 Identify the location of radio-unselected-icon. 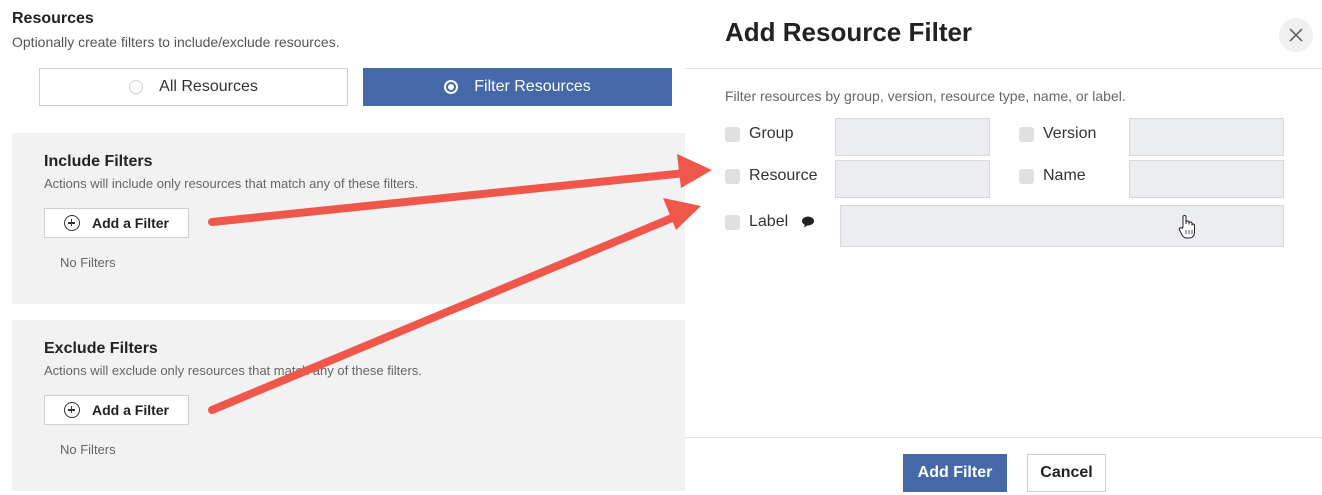
(136, 87).